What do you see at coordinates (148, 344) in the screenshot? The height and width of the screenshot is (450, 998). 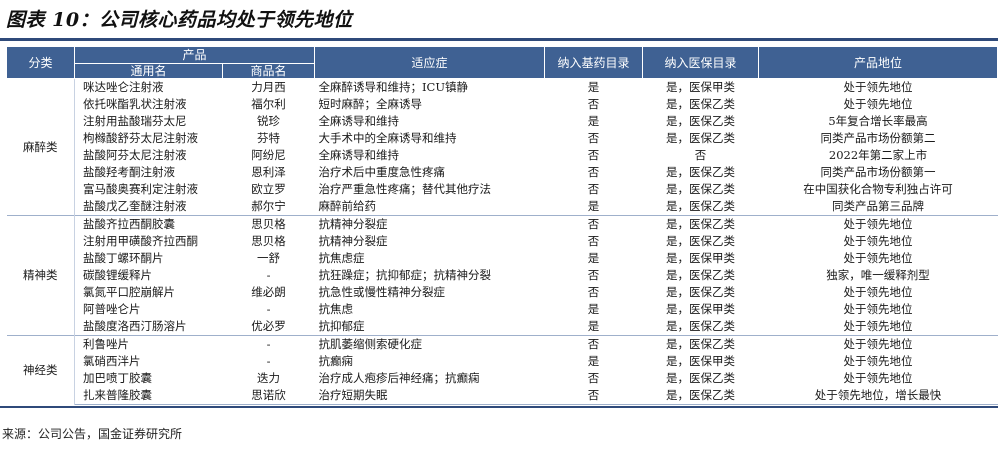 I see `generic-name-cell: 利鲁唑片` at bounding box center [148, 344].